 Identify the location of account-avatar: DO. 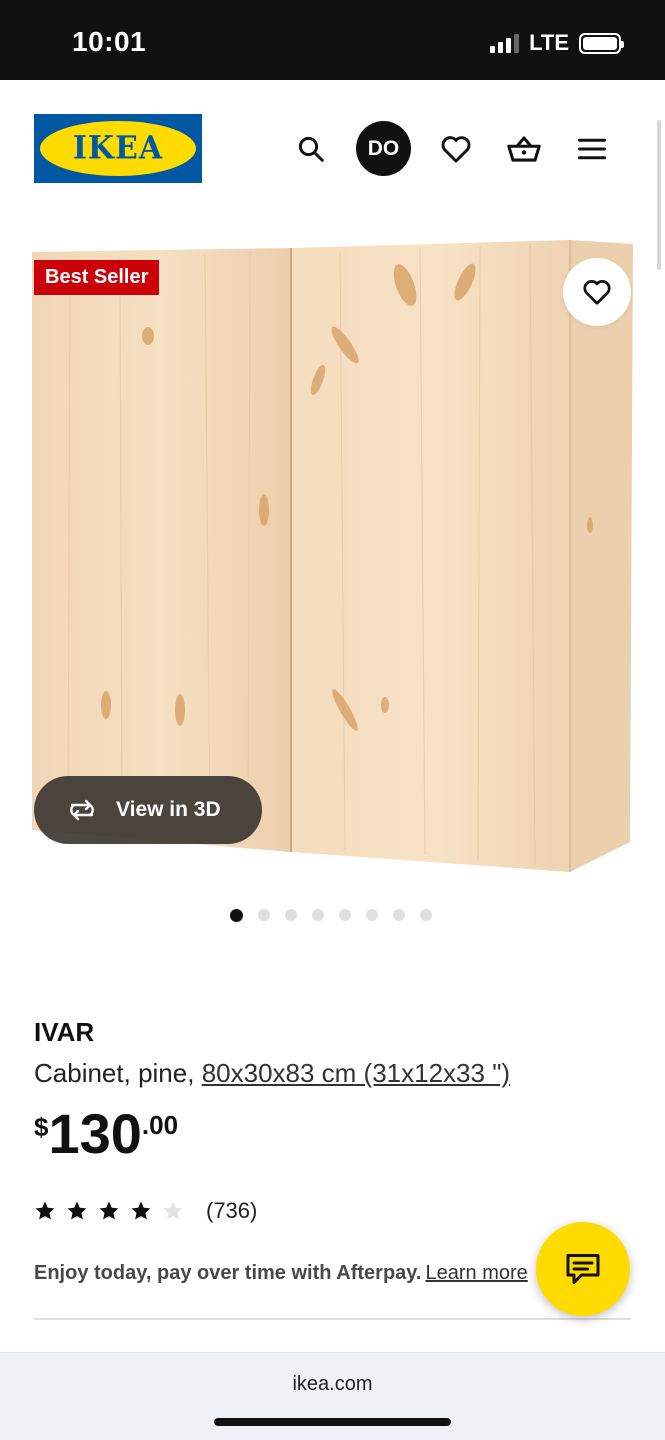
(383, 148).